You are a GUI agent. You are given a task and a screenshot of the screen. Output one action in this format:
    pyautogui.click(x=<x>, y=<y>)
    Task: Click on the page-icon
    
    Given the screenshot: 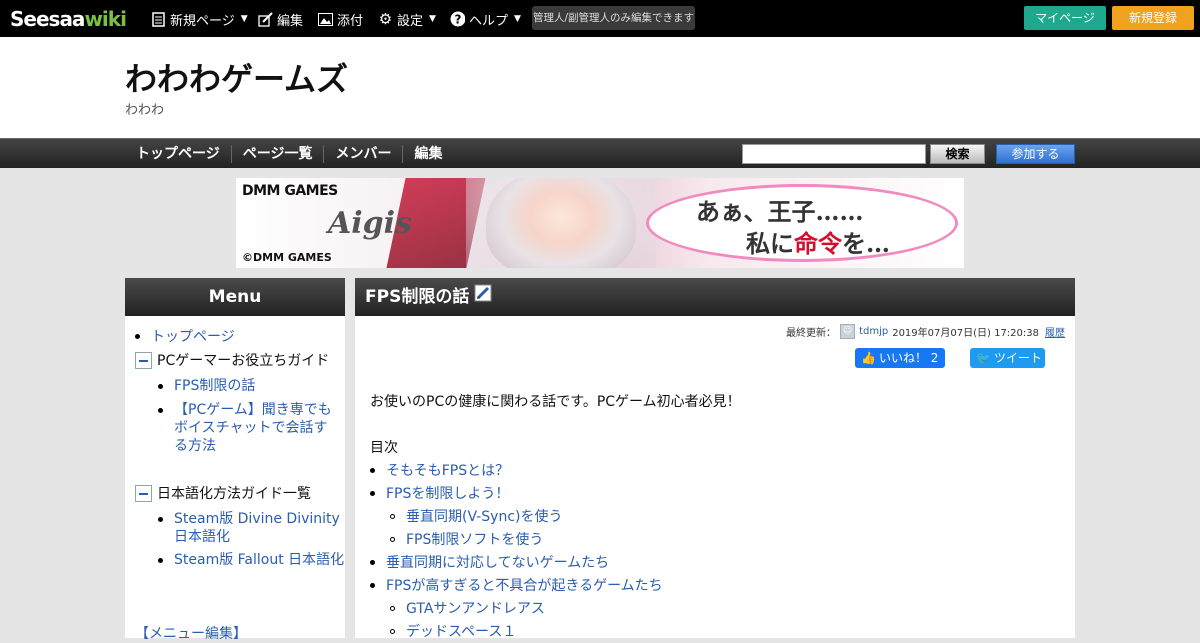 What is the action you would take?
    pyautogui.click(x=158, y=19)
    